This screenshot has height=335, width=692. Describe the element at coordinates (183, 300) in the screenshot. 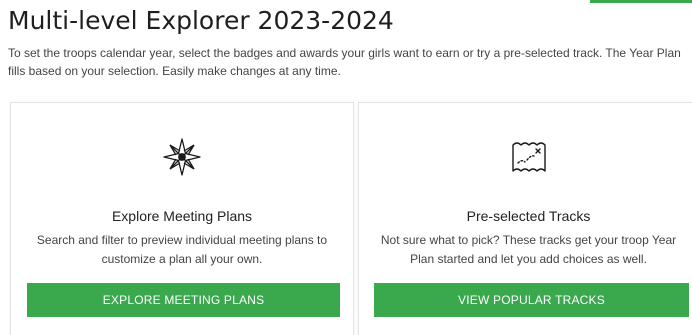

I see `explore-meeting-plans-button: EXPLORE MEETING PLANS` at that location.